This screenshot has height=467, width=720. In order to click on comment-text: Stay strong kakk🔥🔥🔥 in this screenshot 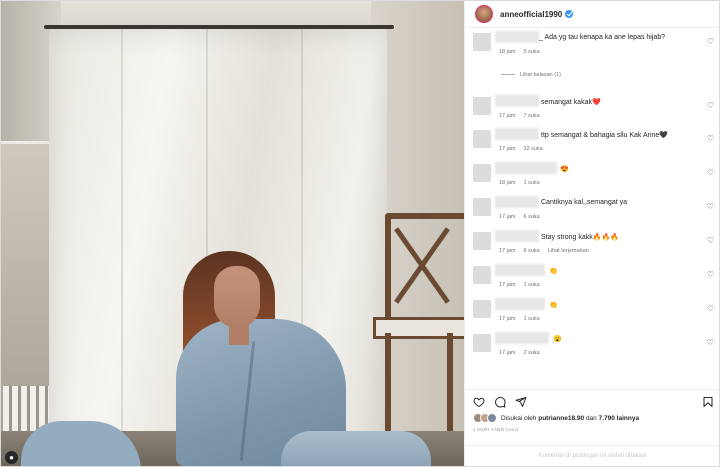, I will do `click(580, 237)`.